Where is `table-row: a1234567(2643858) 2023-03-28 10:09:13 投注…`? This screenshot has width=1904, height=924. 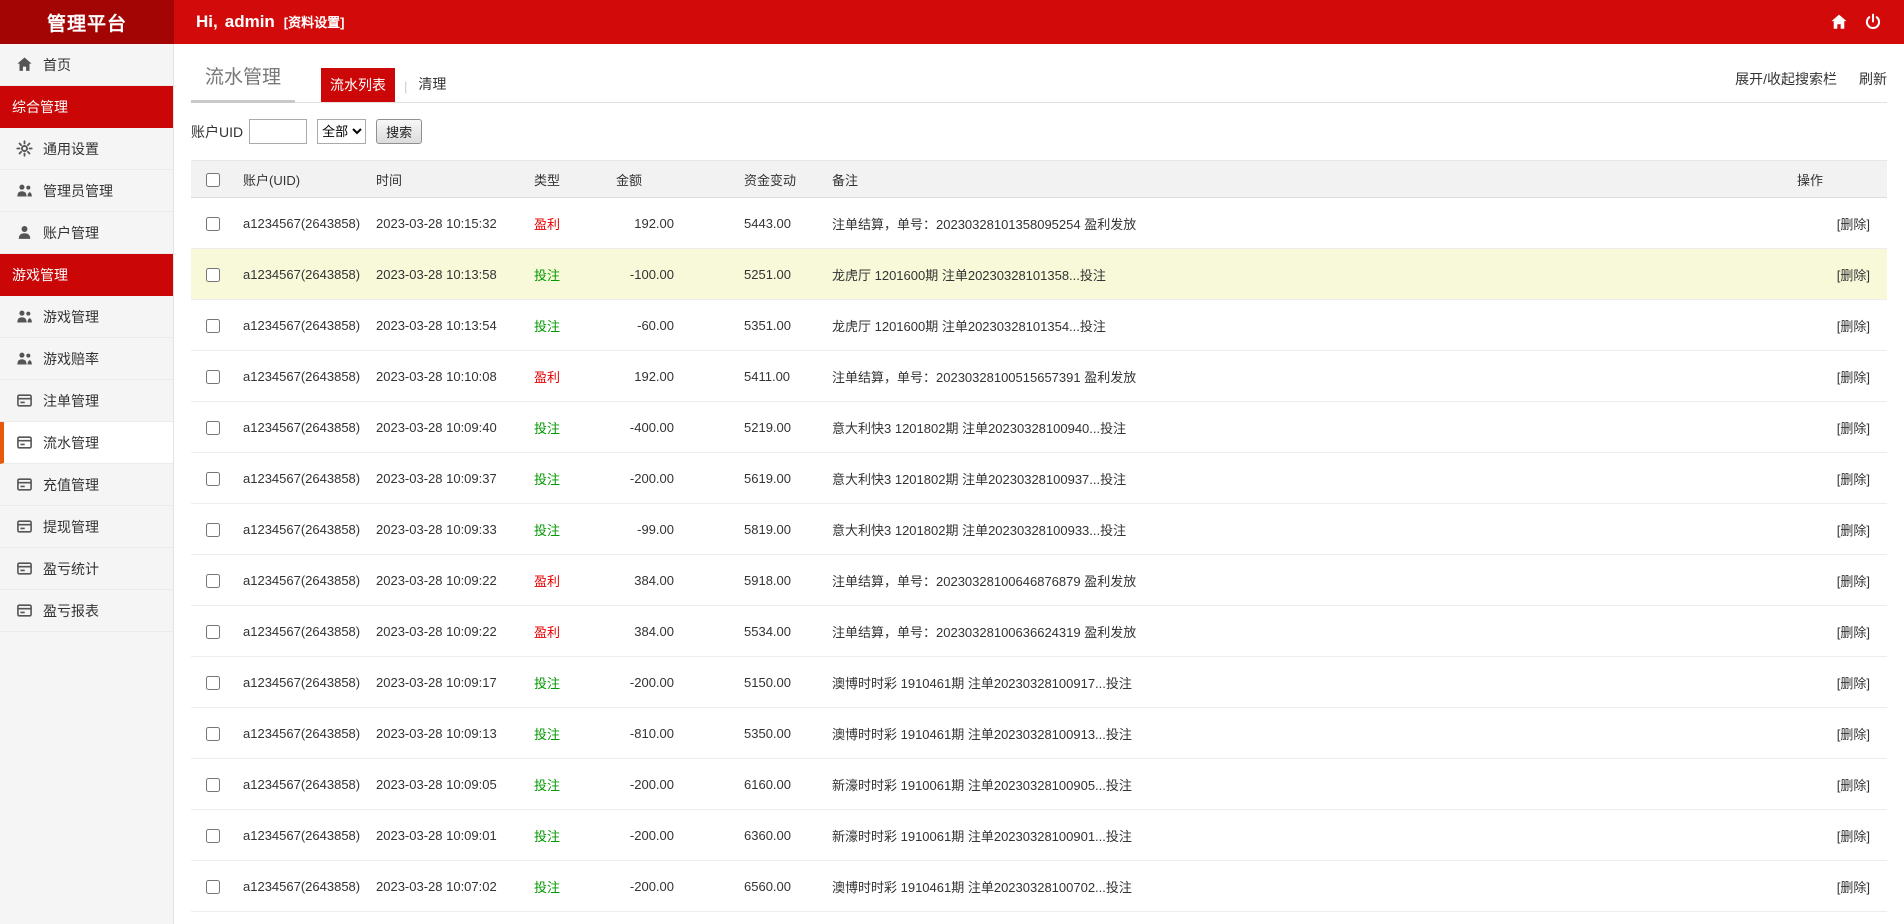
table-row: a1234567(2643858) 2023-03-28 10:09:13 投注… is located at coordinates (1039, 733).